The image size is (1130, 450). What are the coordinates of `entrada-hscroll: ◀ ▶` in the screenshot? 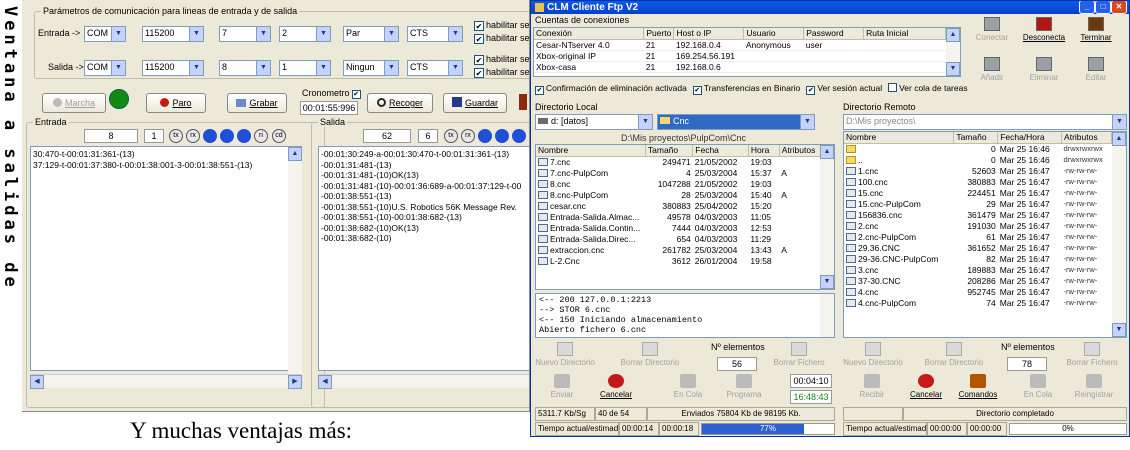 It's located at (166, 381).